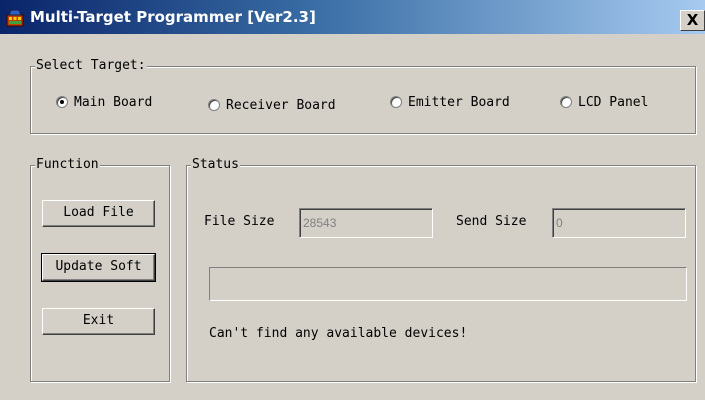 The image size is (705, 400). What do you see at coordinates (366, 223) in the screenshot?
I see `file-size-field: 28543` at bounding box center [366, 223].